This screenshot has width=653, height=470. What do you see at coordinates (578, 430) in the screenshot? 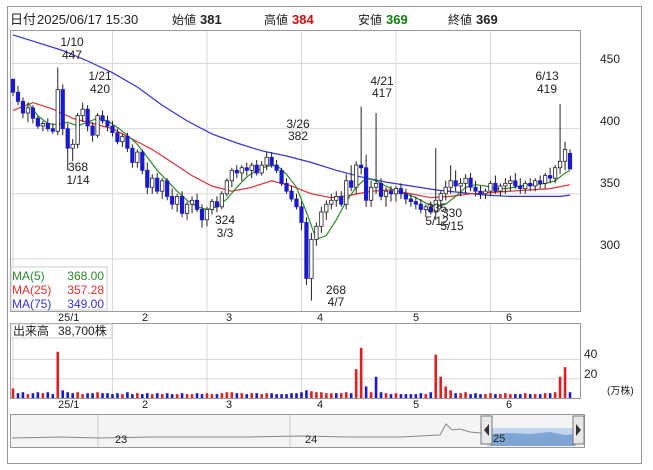
I see `navigator-right-handle` at bounding box center [578, 430].